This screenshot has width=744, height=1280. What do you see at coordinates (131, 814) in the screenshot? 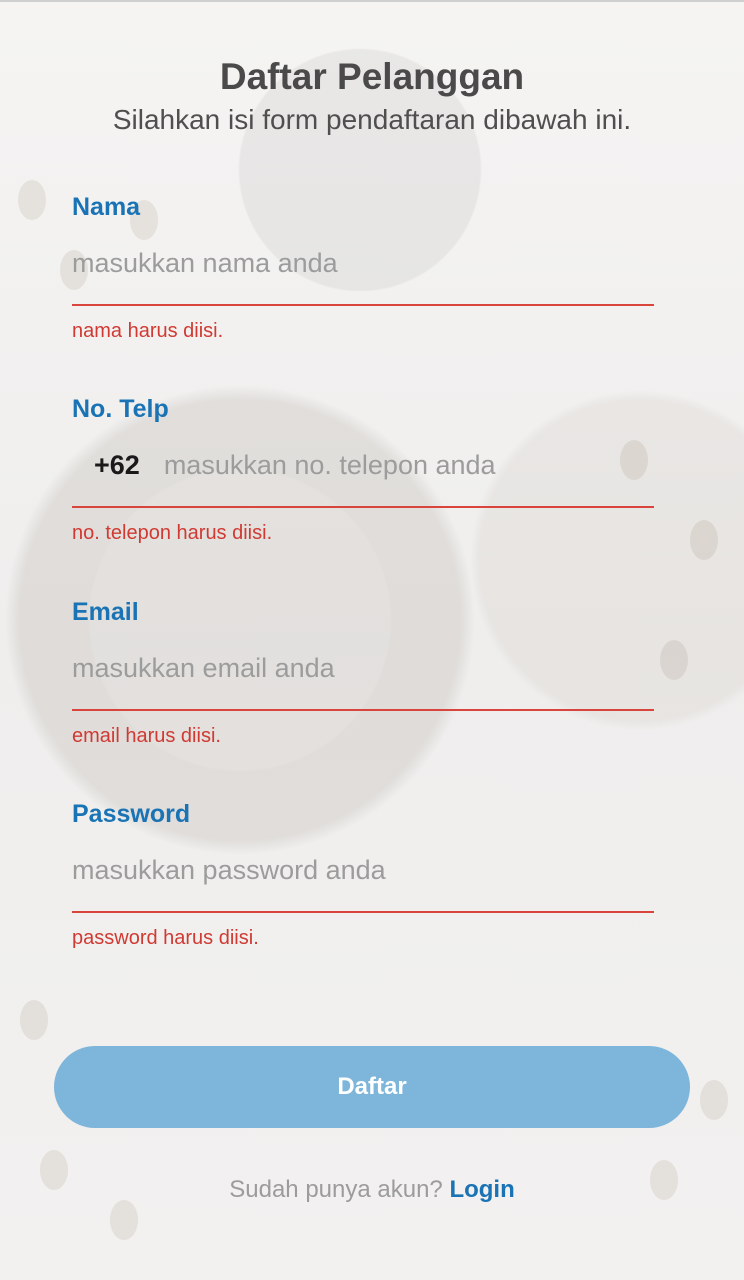
I see `password-label: Password` at bounding box center [131, 814].